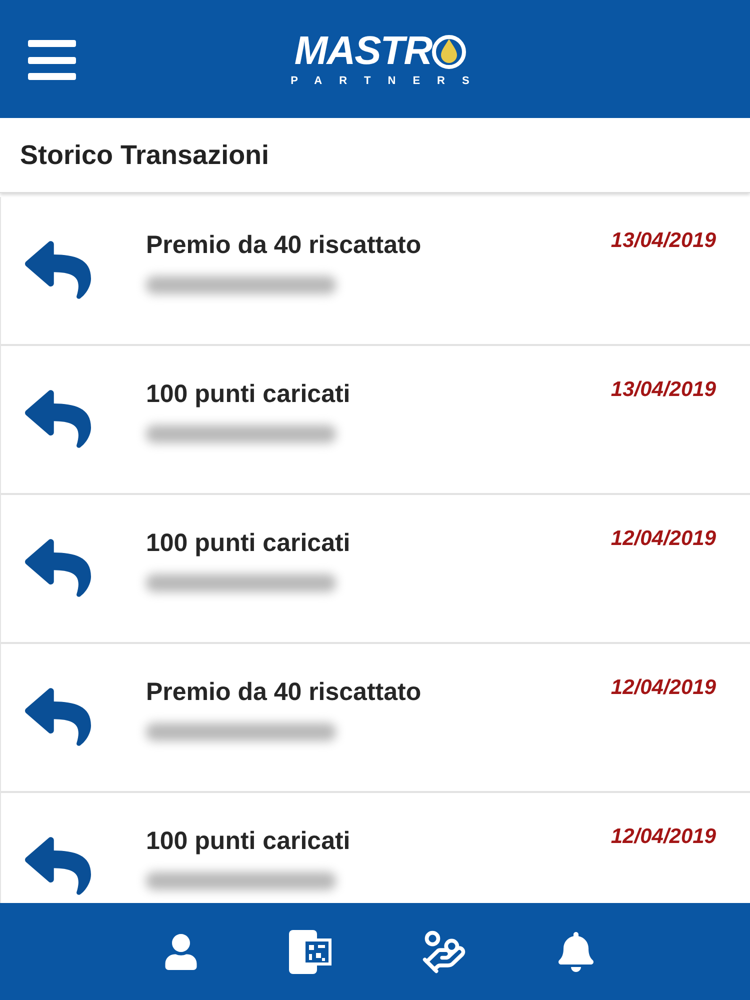  I want to click on profile-button, so click(180, 952).